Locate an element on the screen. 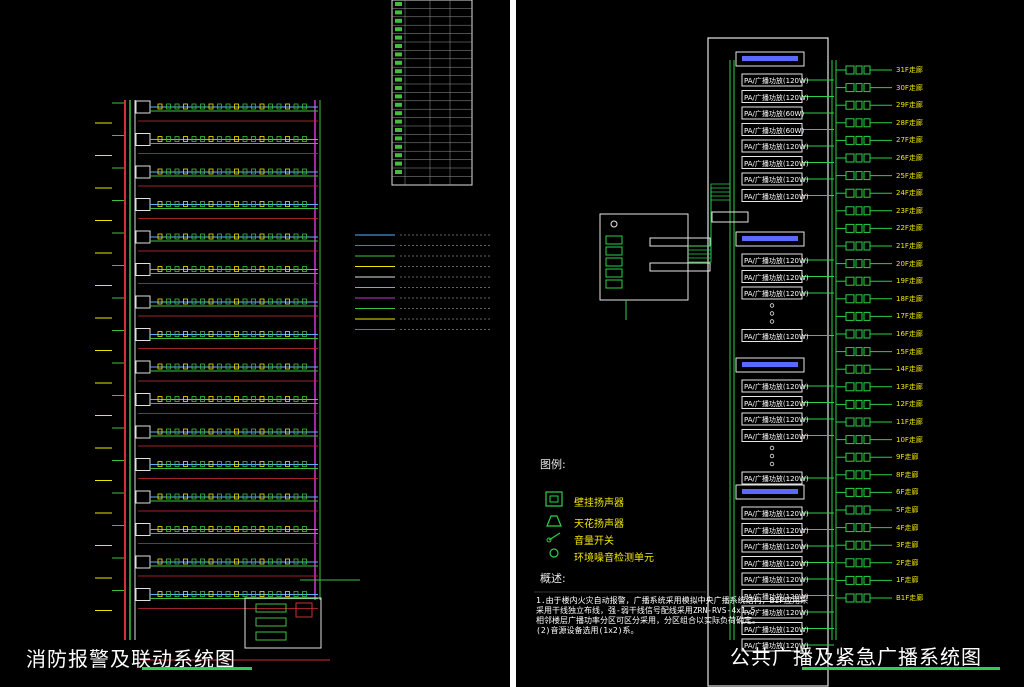 The image size is (1024, 687). floor-label: 12F走廊 is located at coordinates (909, 404).